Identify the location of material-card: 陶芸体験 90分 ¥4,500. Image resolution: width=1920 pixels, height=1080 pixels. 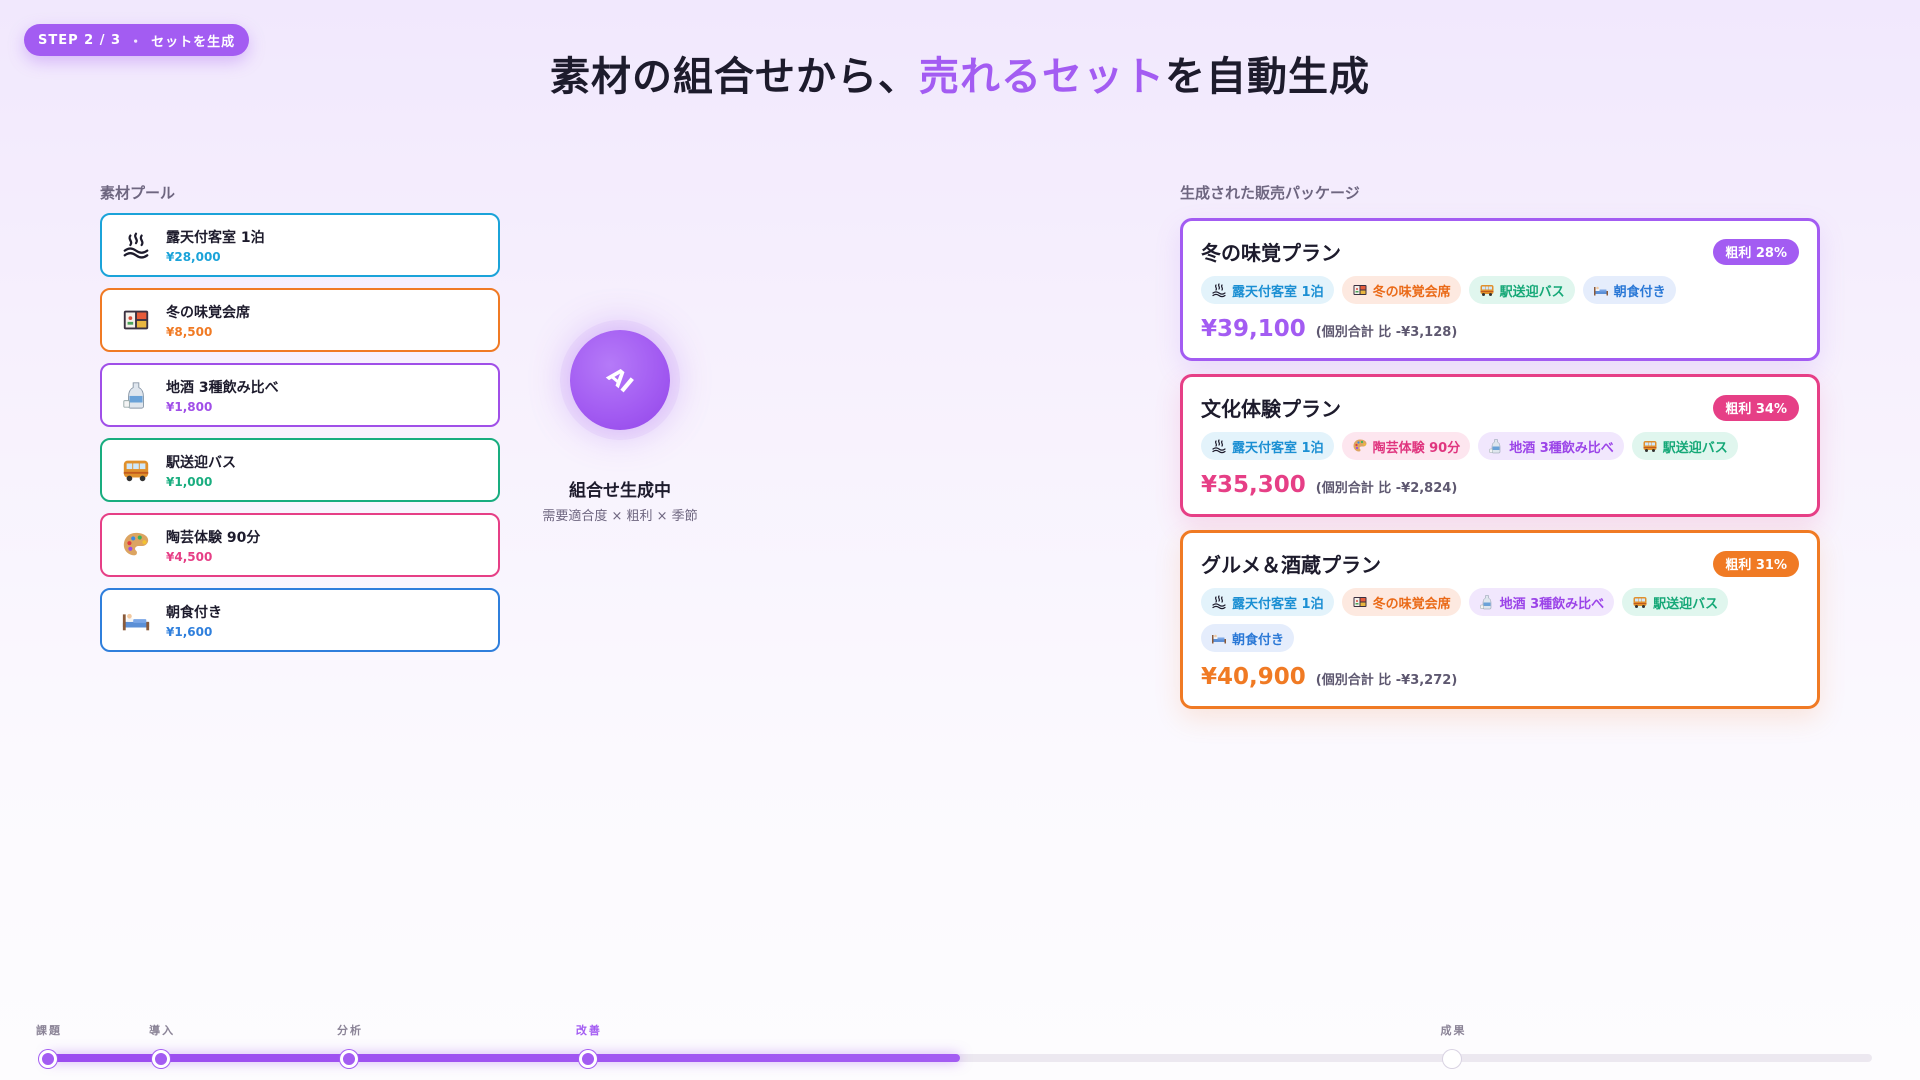
(300, 545).